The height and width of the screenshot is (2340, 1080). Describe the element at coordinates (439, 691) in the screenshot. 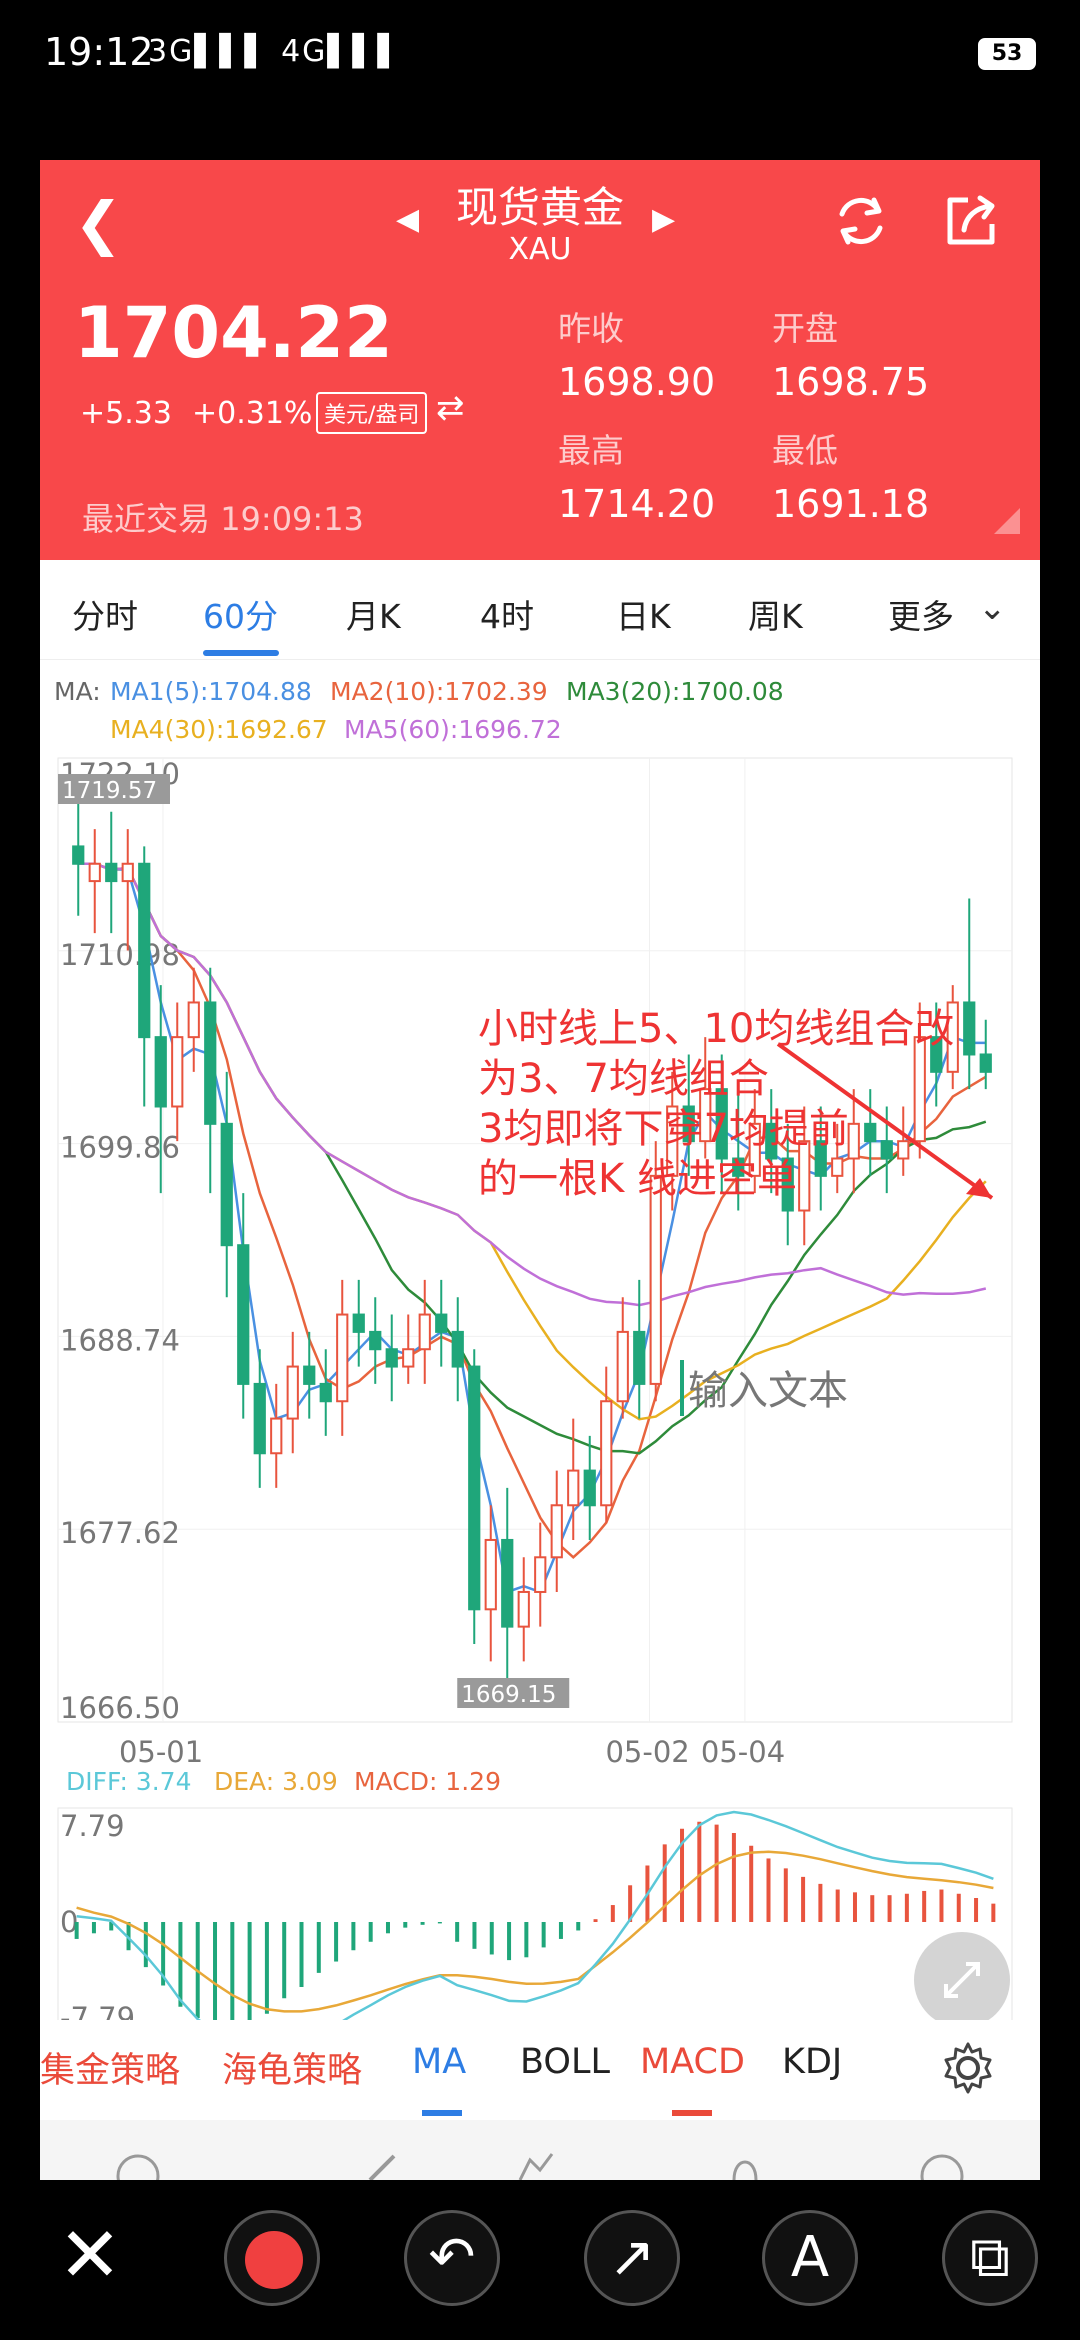

I see `ma2-legend: MA2(10):1702.39` at that location.